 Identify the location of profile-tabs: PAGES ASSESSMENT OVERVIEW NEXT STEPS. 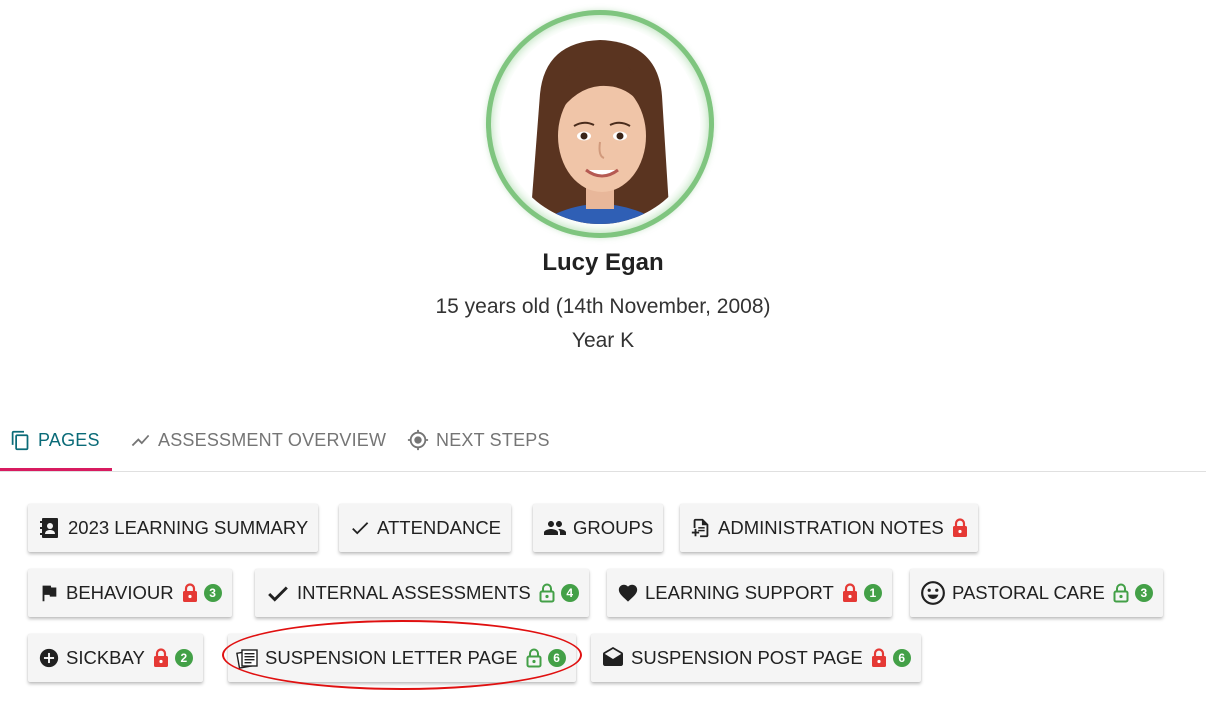
(603, 441).